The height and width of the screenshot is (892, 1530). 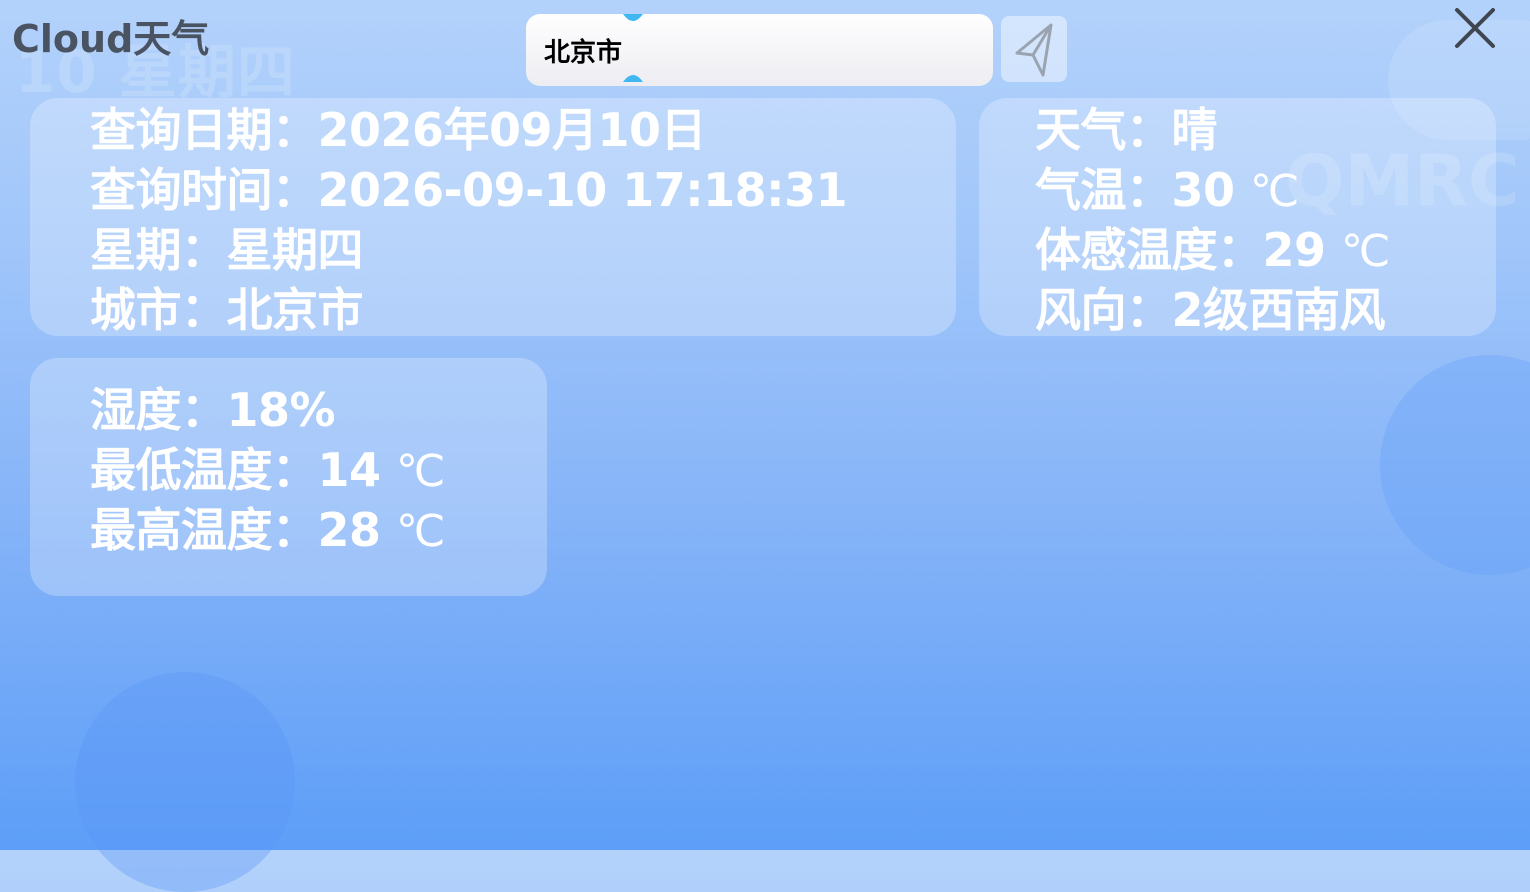 I want to click on query-time-row: 查询时间：2026-09-10 17:18:31, so click(x=523, y=190).